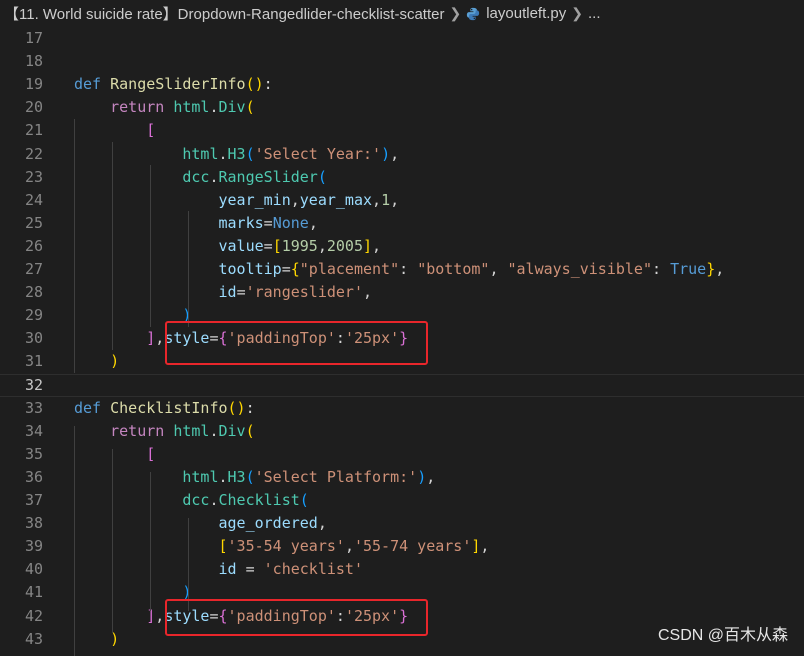 The width and height of the screenshot is (804, 656). I want to click on code-line: 40 id = 'checklist', so click(402, 569).